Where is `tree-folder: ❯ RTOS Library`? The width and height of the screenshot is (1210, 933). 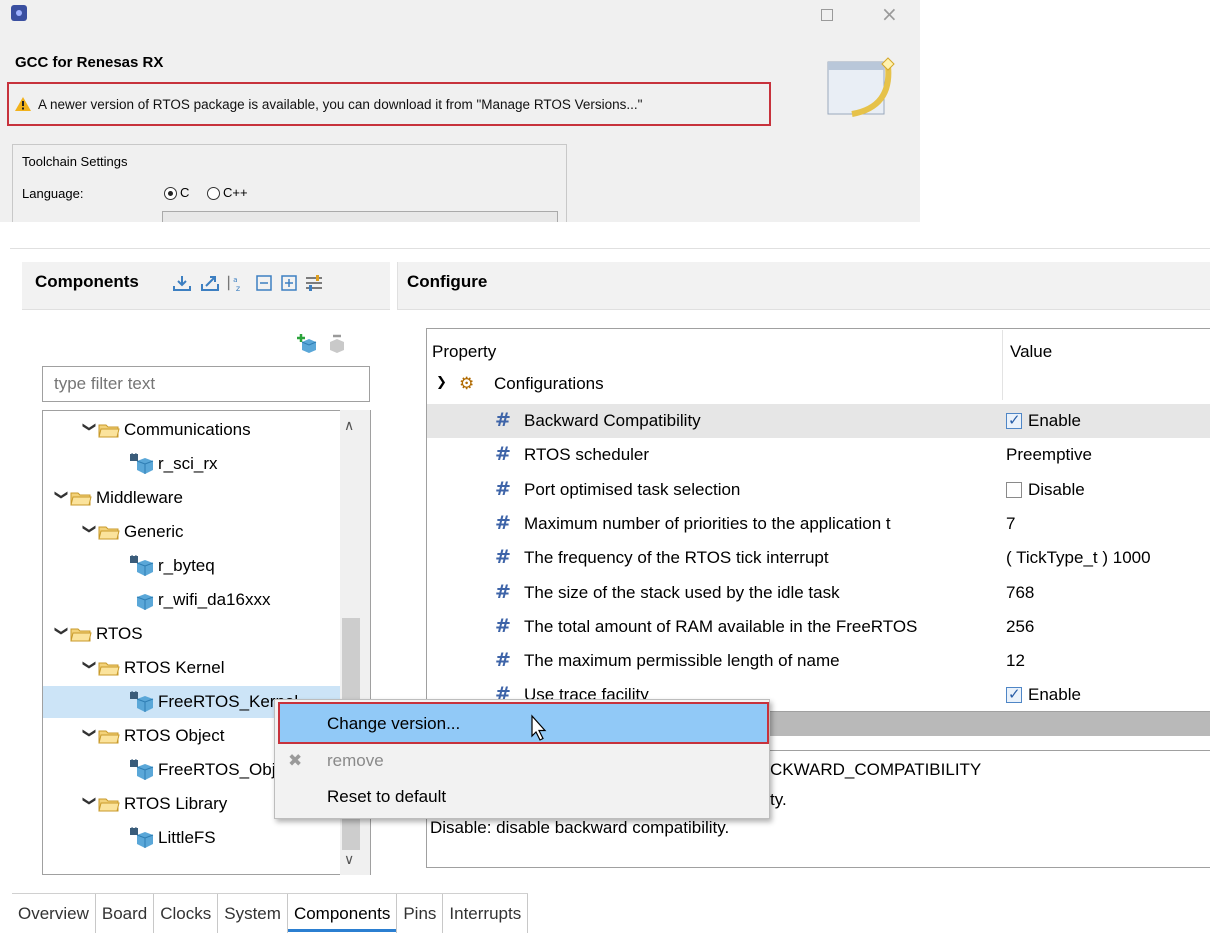 tree-folder: ❯ RTOS Library is located at coordinates (154, 804).